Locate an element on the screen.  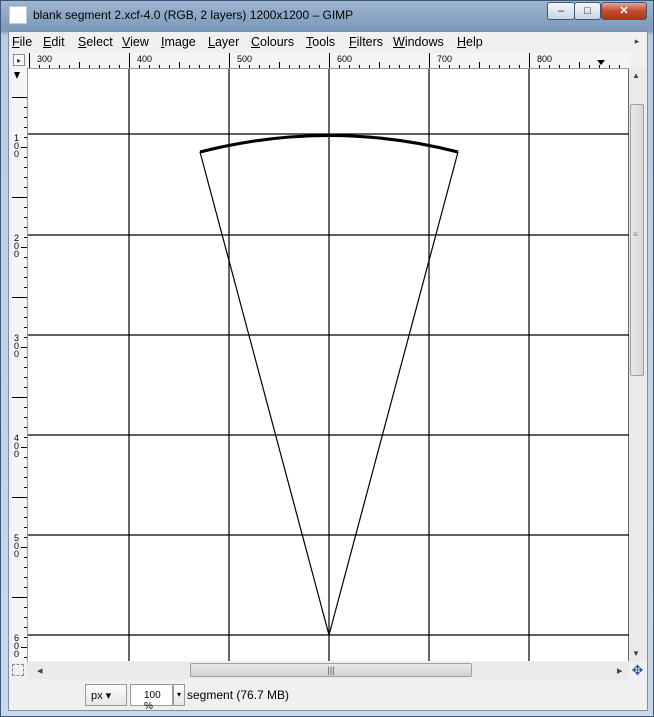
ruler-label: 1 0 0 is located at coordinates (17, 146).